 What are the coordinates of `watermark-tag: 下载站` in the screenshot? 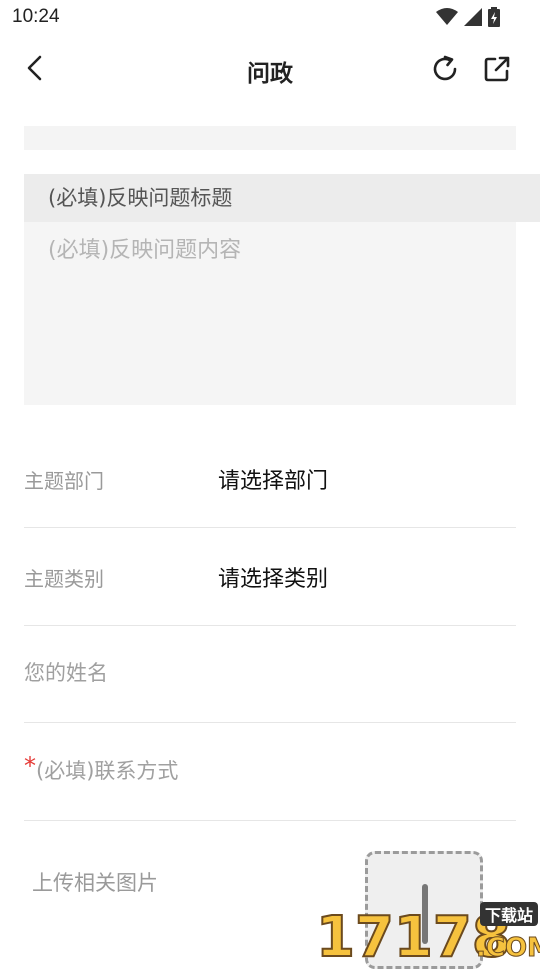 It's located at (509, 915).